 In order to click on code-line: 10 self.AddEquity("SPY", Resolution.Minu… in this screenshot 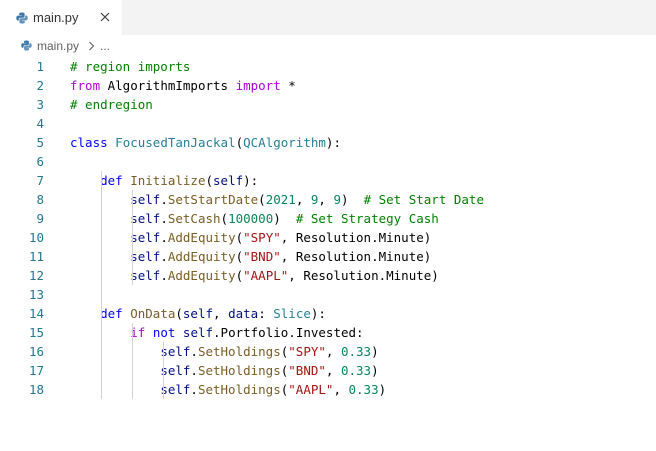, I will do `click(328, 237)`.